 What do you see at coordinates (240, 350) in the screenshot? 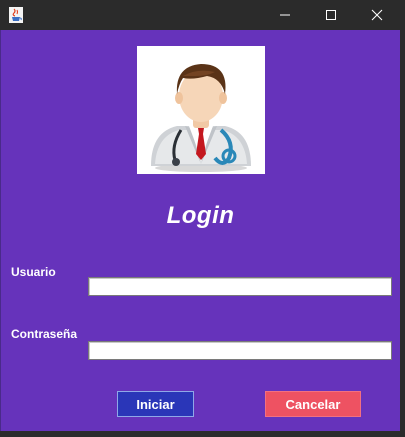
I see `password-field` at bounding box center [240, 350].